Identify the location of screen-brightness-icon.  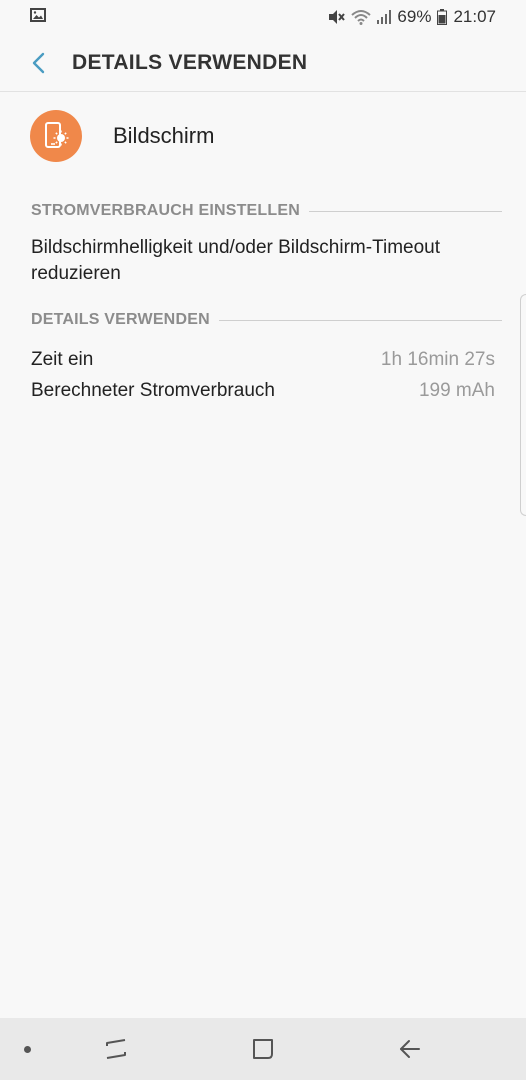
(56, 136).